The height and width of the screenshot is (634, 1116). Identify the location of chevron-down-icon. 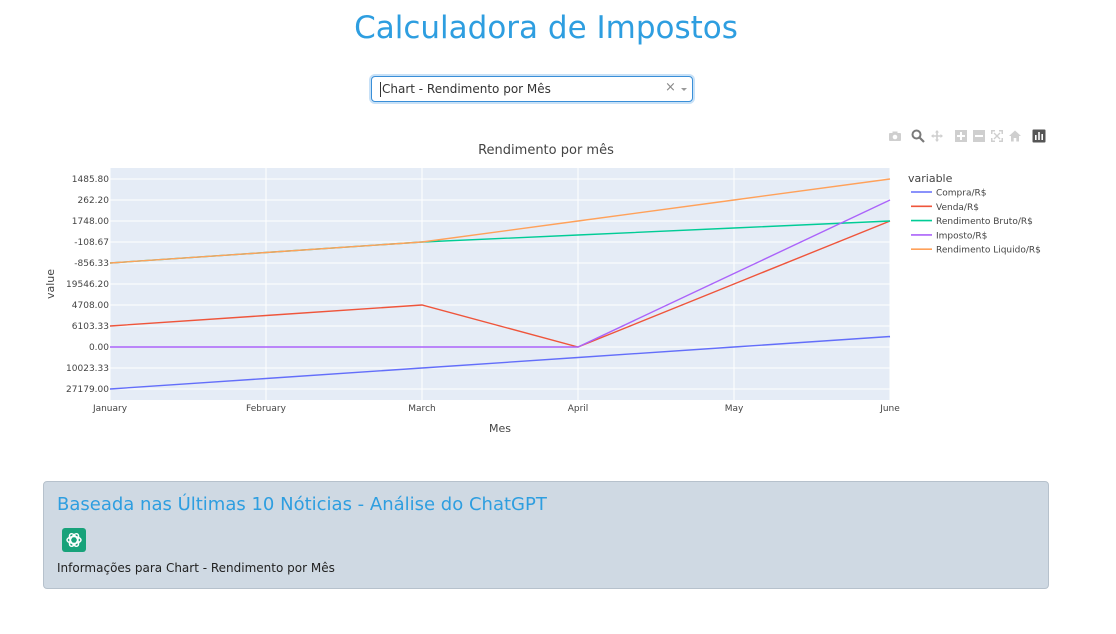
(684, 89).